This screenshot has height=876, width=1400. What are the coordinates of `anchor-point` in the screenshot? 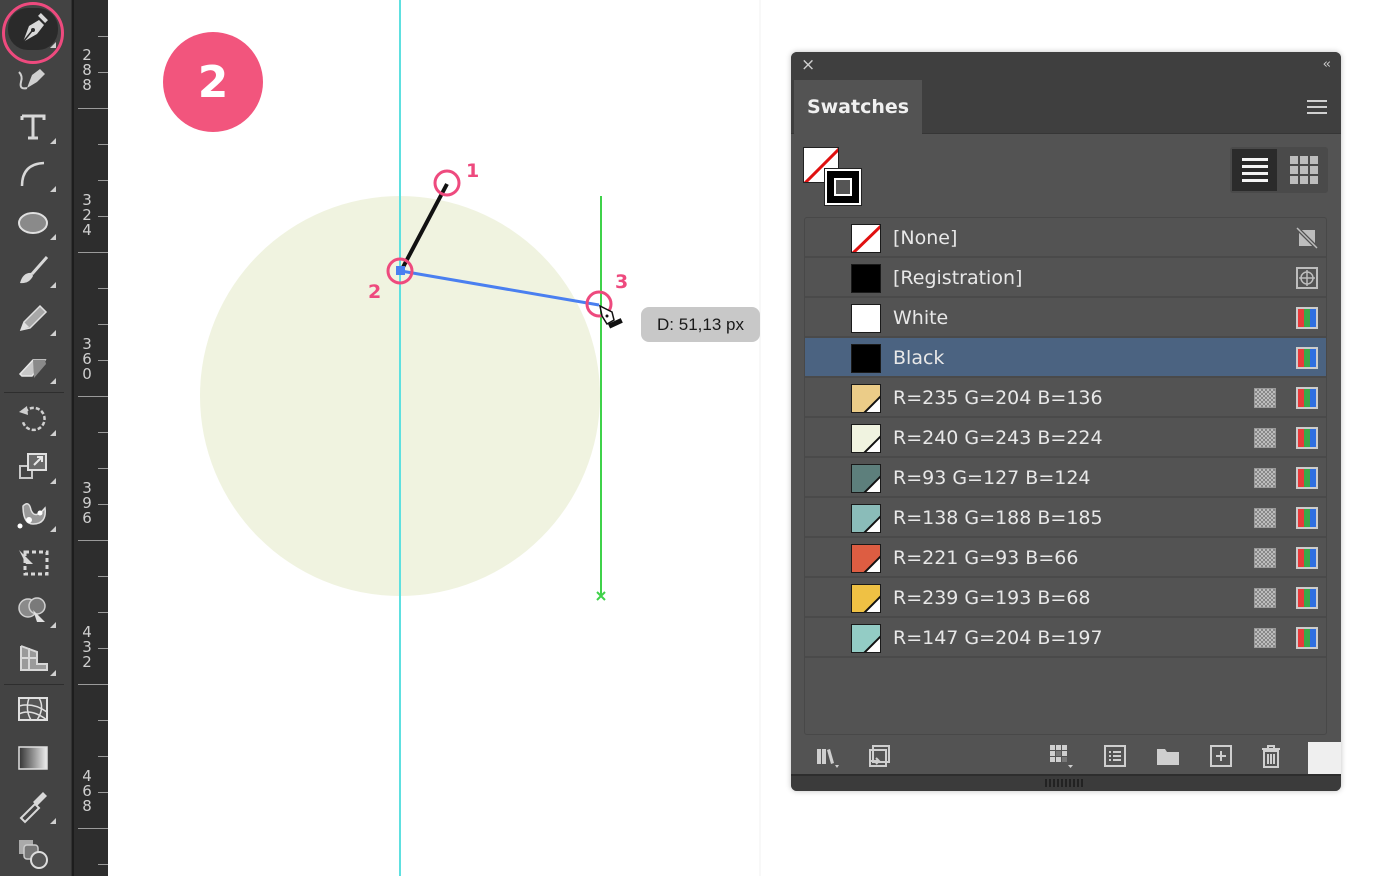 It's located at (400, 270).